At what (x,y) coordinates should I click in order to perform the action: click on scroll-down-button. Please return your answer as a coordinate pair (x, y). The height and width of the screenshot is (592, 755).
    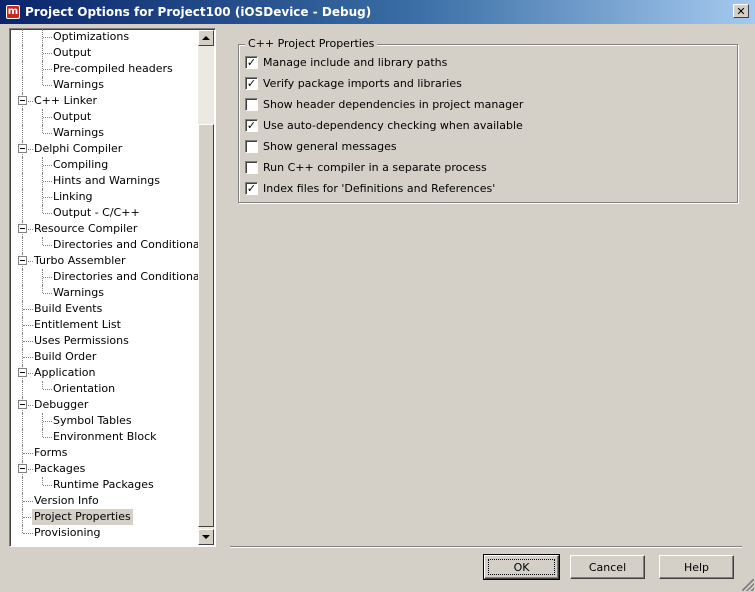
    Looking at the image, I should click on (206, 537).